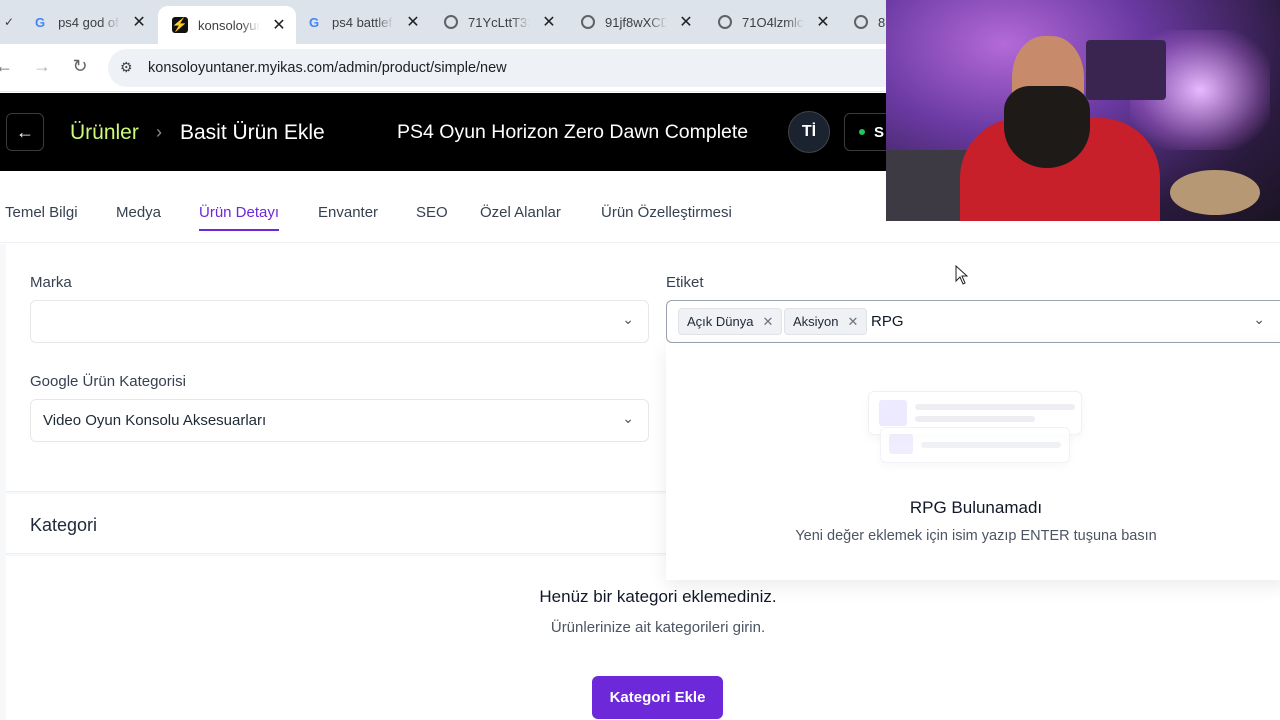 This screenshot has width=1280, height=720. I want to click on breadcrumb-products: Ürünler, so click(104, 133).